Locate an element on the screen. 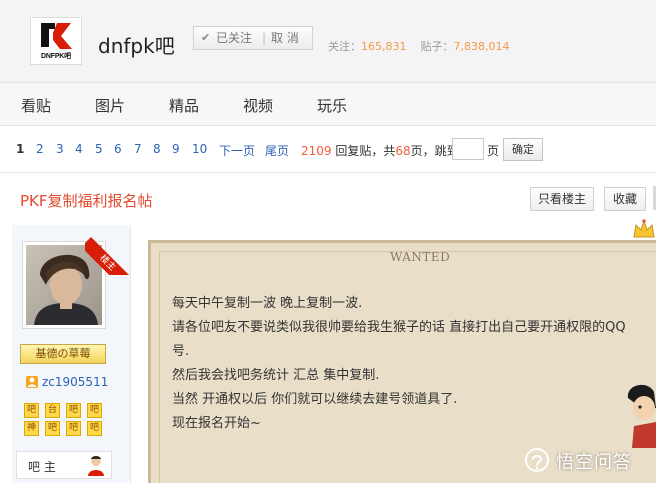 Image resolution: width=656 pixels, height=483 pixels. favorite-button: 收藏 is located at coordinates (625, 199).